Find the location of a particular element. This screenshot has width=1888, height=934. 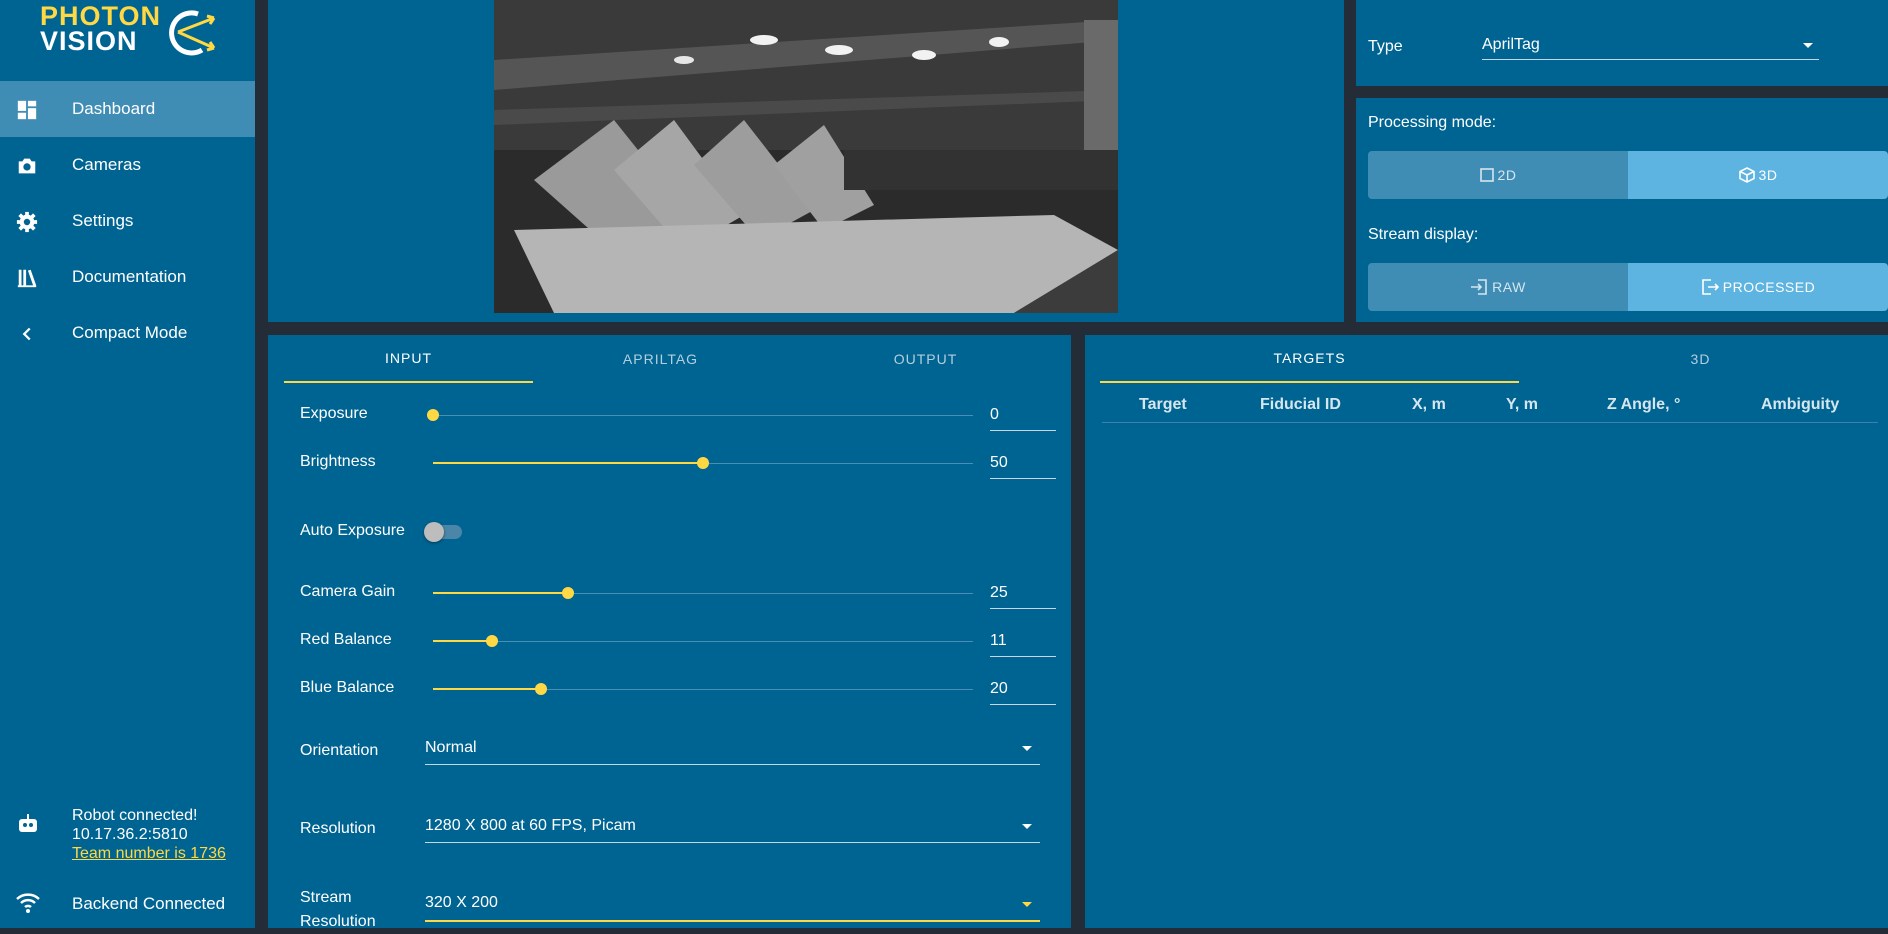

raw-stream-button: RAW is located at coordinates (1498, 287).